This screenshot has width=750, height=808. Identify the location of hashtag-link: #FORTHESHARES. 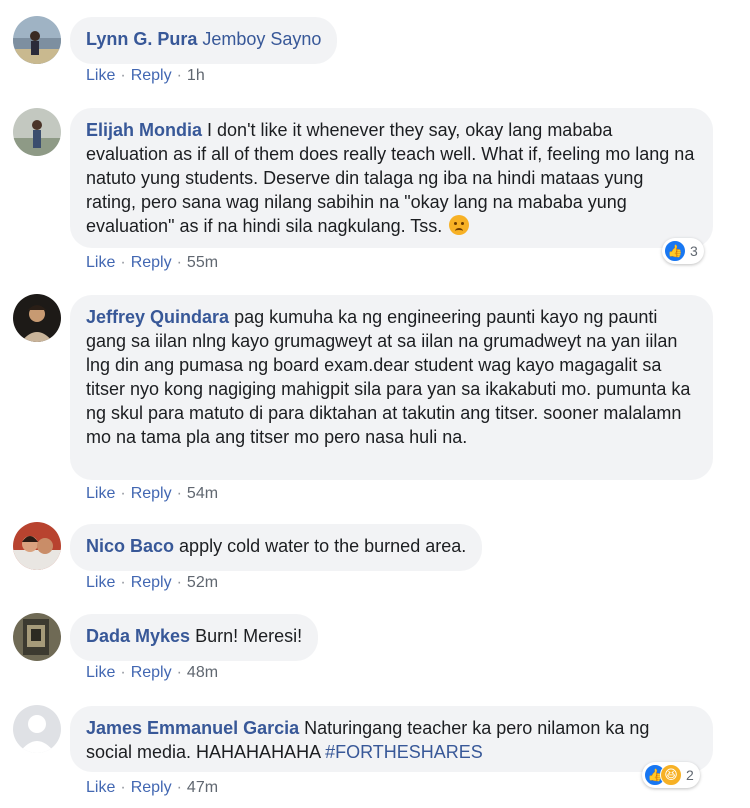
(404, 752).